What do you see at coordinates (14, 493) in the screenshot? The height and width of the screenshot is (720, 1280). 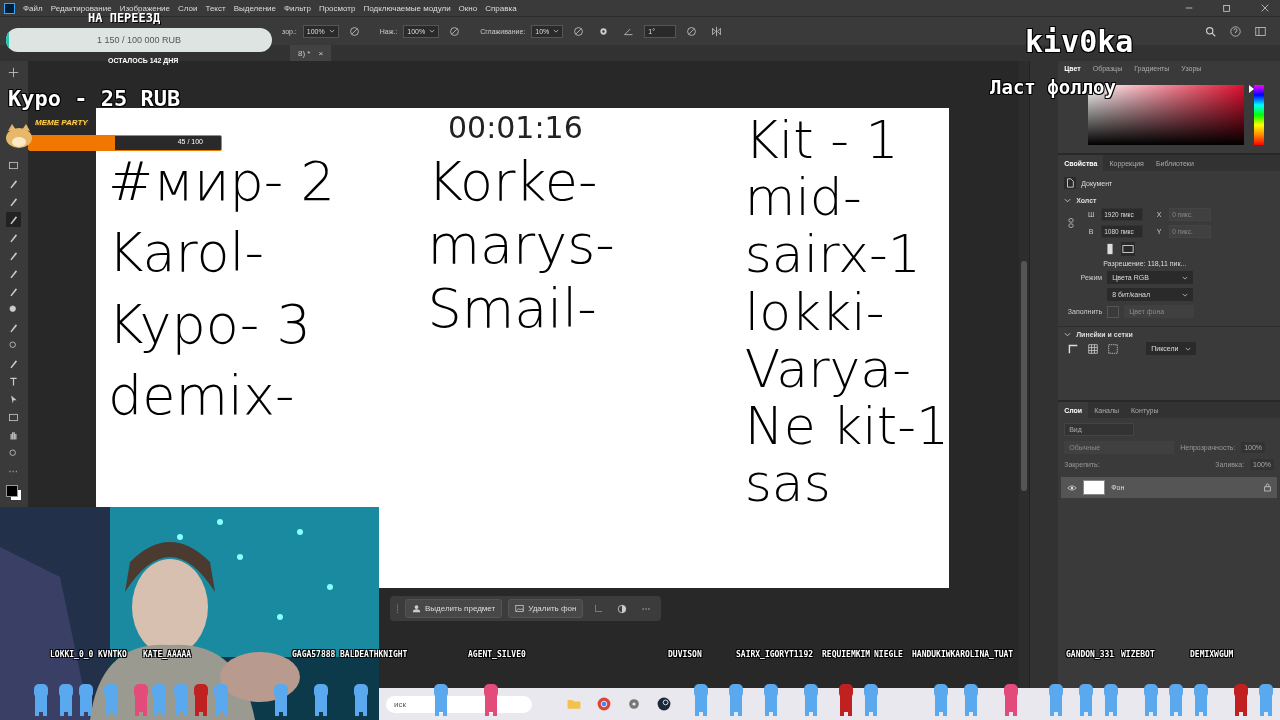 I see `color-swatches-icon` at bounding box center [14, 493].